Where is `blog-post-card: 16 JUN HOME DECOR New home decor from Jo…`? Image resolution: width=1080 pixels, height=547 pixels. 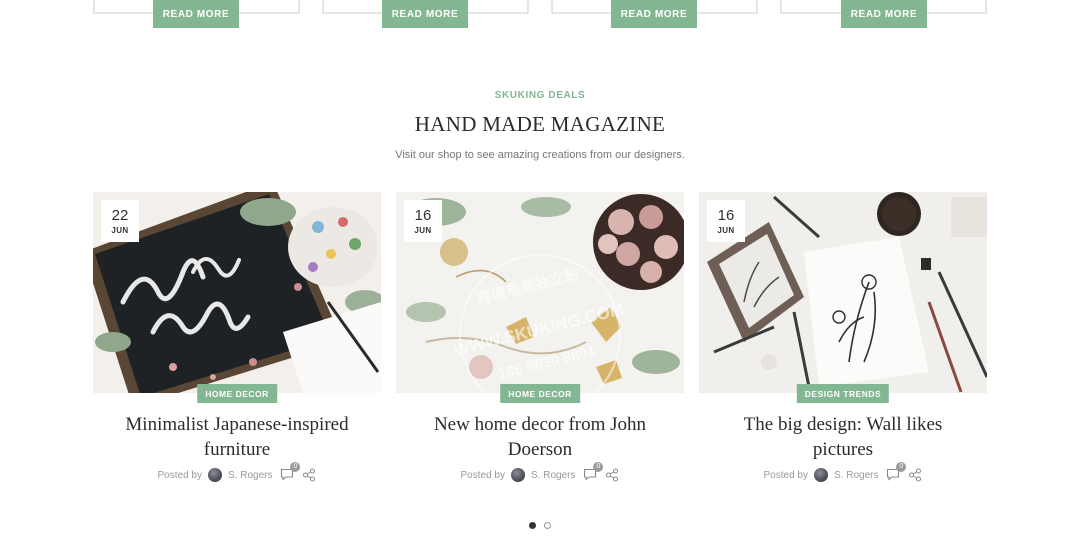 blog-post-card: 16 JUN HOME DECOR New home decor from Jo… is located at coordinates (540, 342).